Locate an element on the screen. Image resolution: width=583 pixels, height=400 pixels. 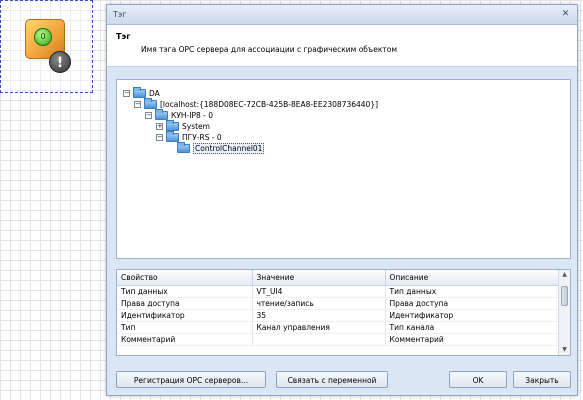
table-row: Комментарий Комментарий is located at coordinates (338, 339).